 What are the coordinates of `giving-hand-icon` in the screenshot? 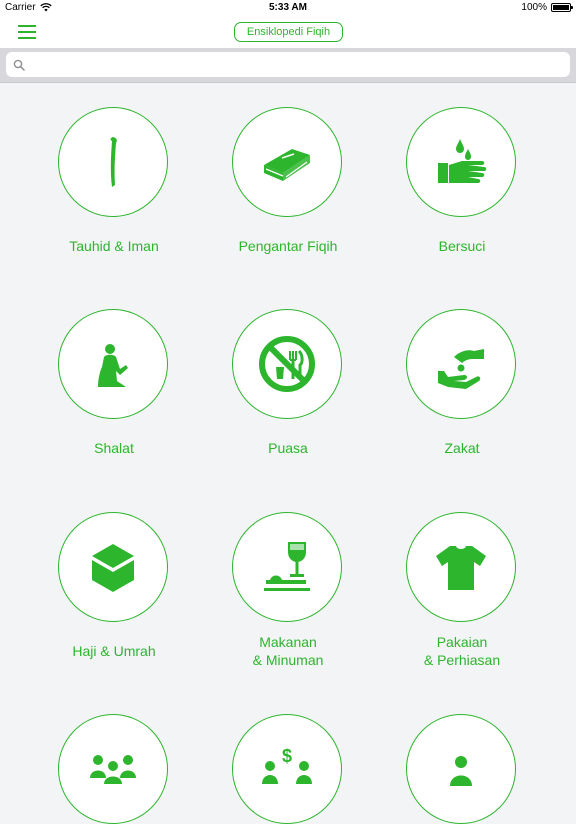 It's located at (461, 369).